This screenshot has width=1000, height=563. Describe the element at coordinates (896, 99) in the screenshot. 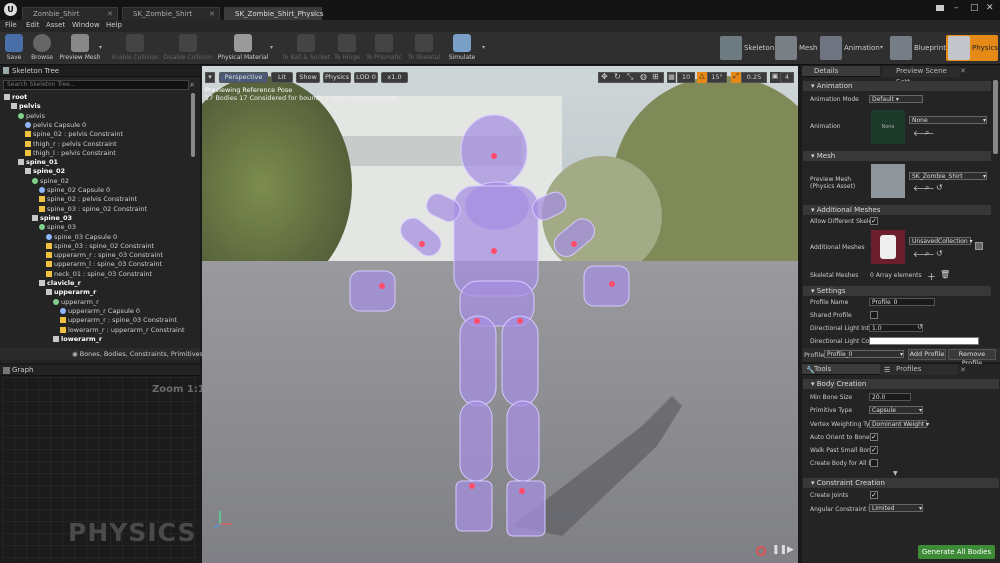

I see `animation-mode-select: Default ▾` at that location.